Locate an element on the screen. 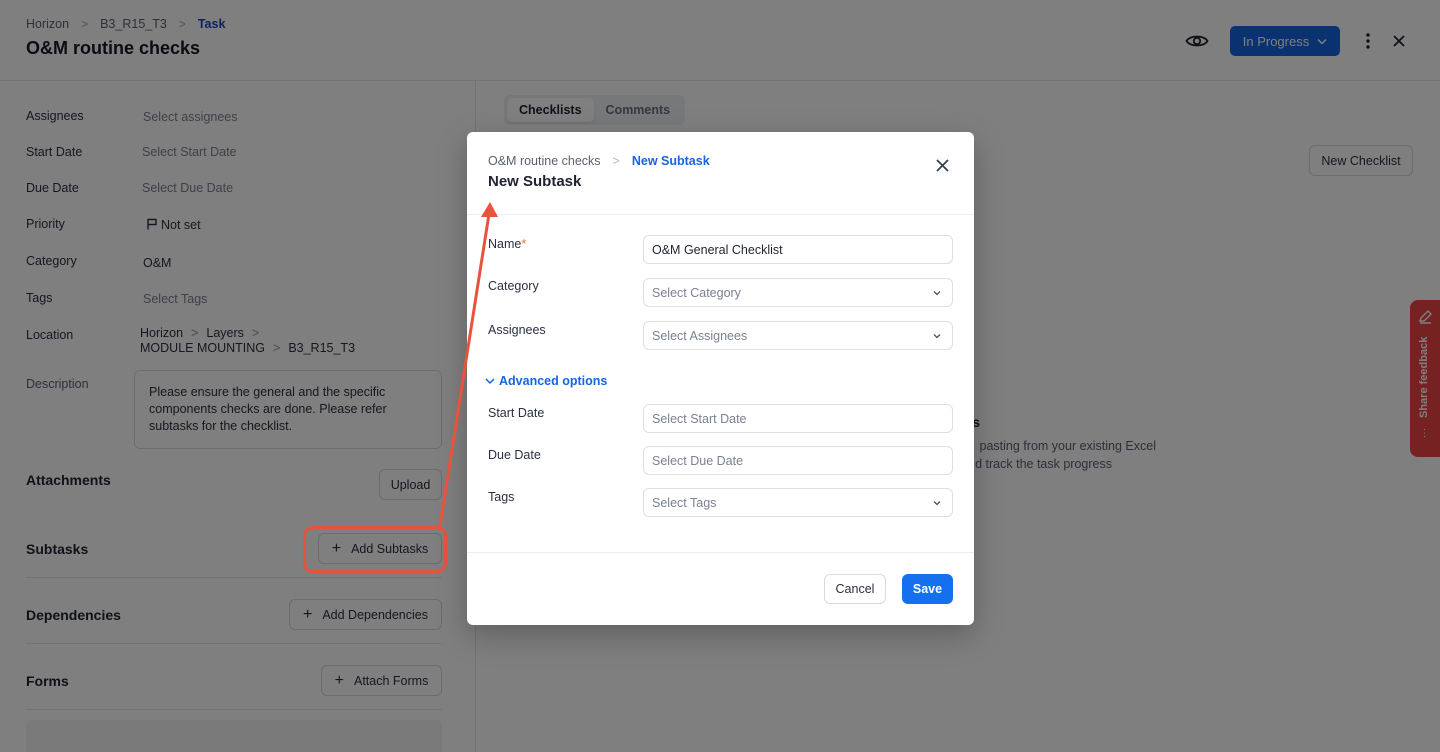  required-mark: * is located at coordinates (524, 244).